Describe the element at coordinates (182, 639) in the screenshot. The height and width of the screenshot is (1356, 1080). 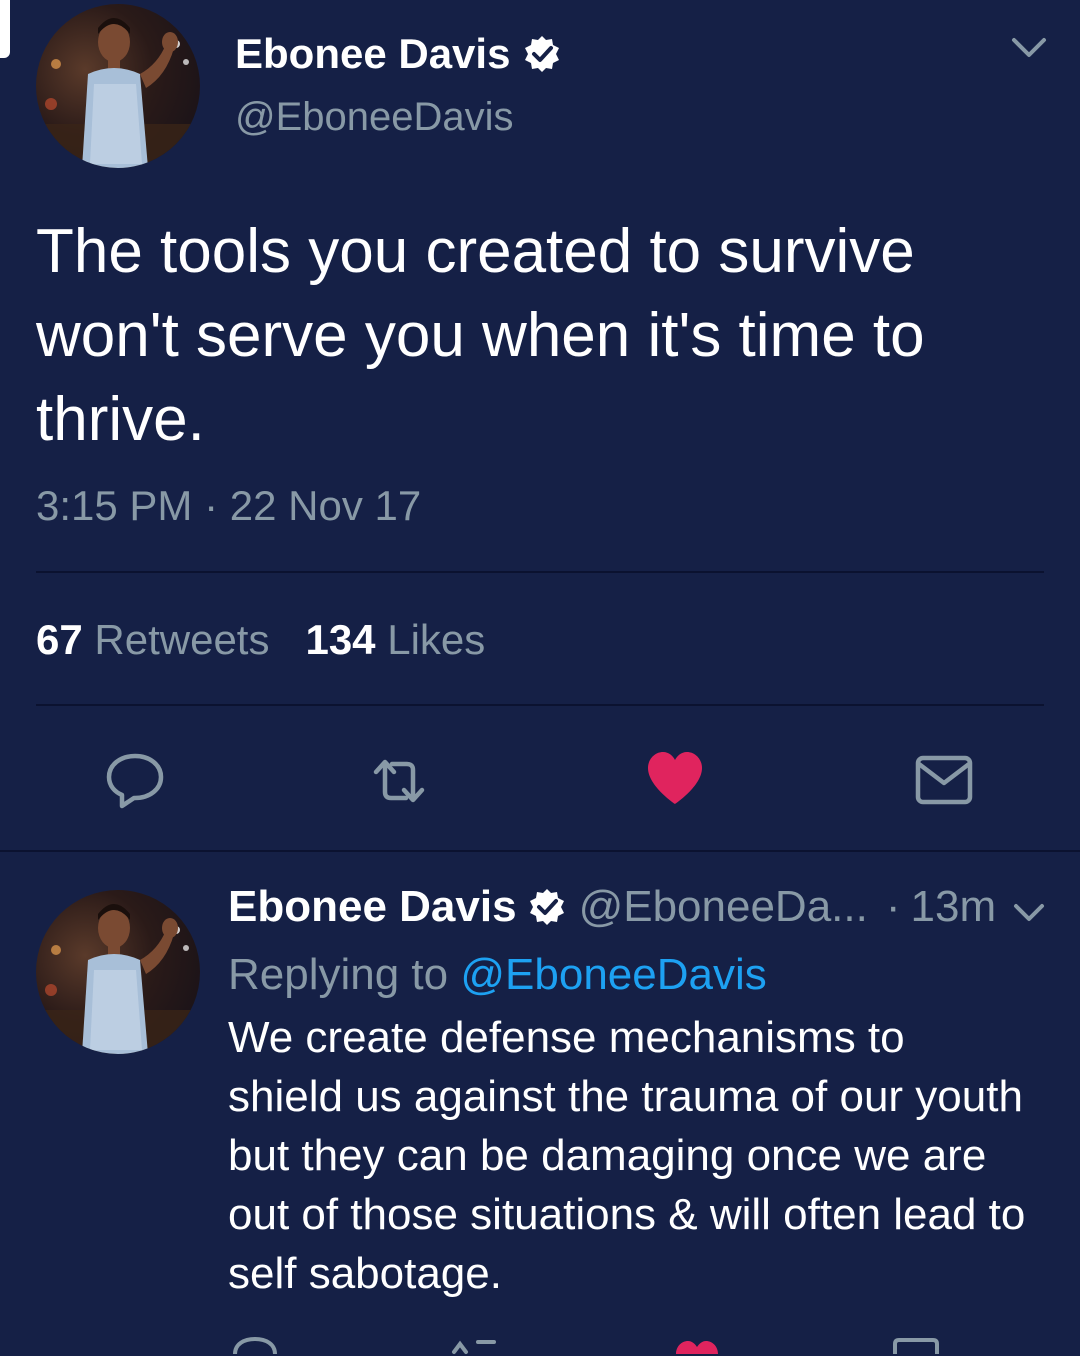
I see `retweets-label: Retweets` at that location.